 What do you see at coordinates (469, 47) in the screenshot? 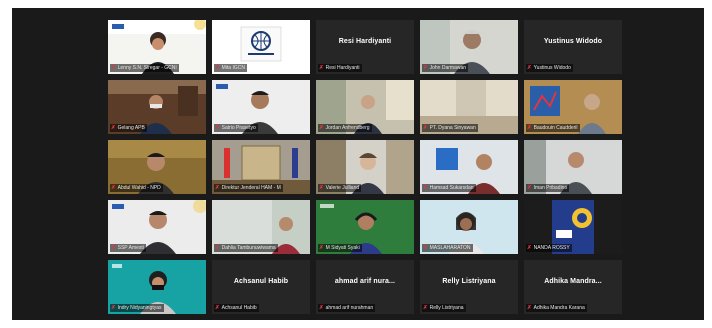
I see `participant-tile: ✗ John Darmawan` at bounding box center [469, 47].